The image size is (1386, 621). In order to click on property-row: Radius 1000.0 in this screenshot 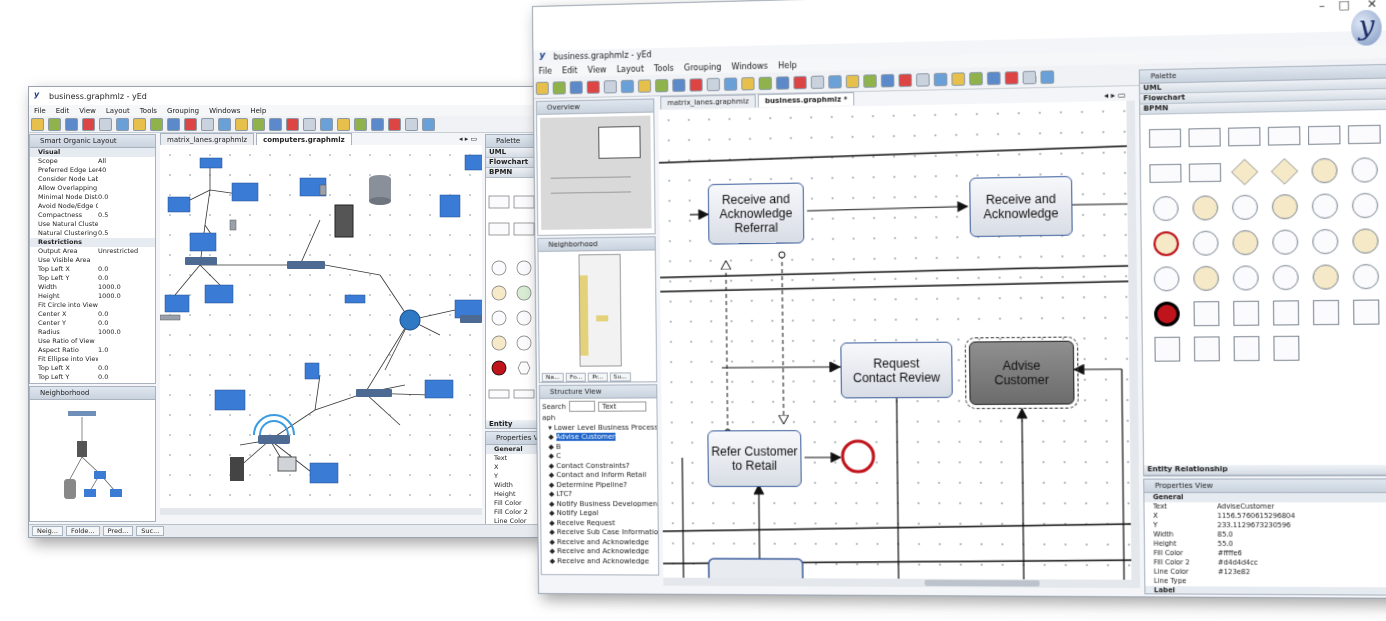, I will do `click(92, 332)`.